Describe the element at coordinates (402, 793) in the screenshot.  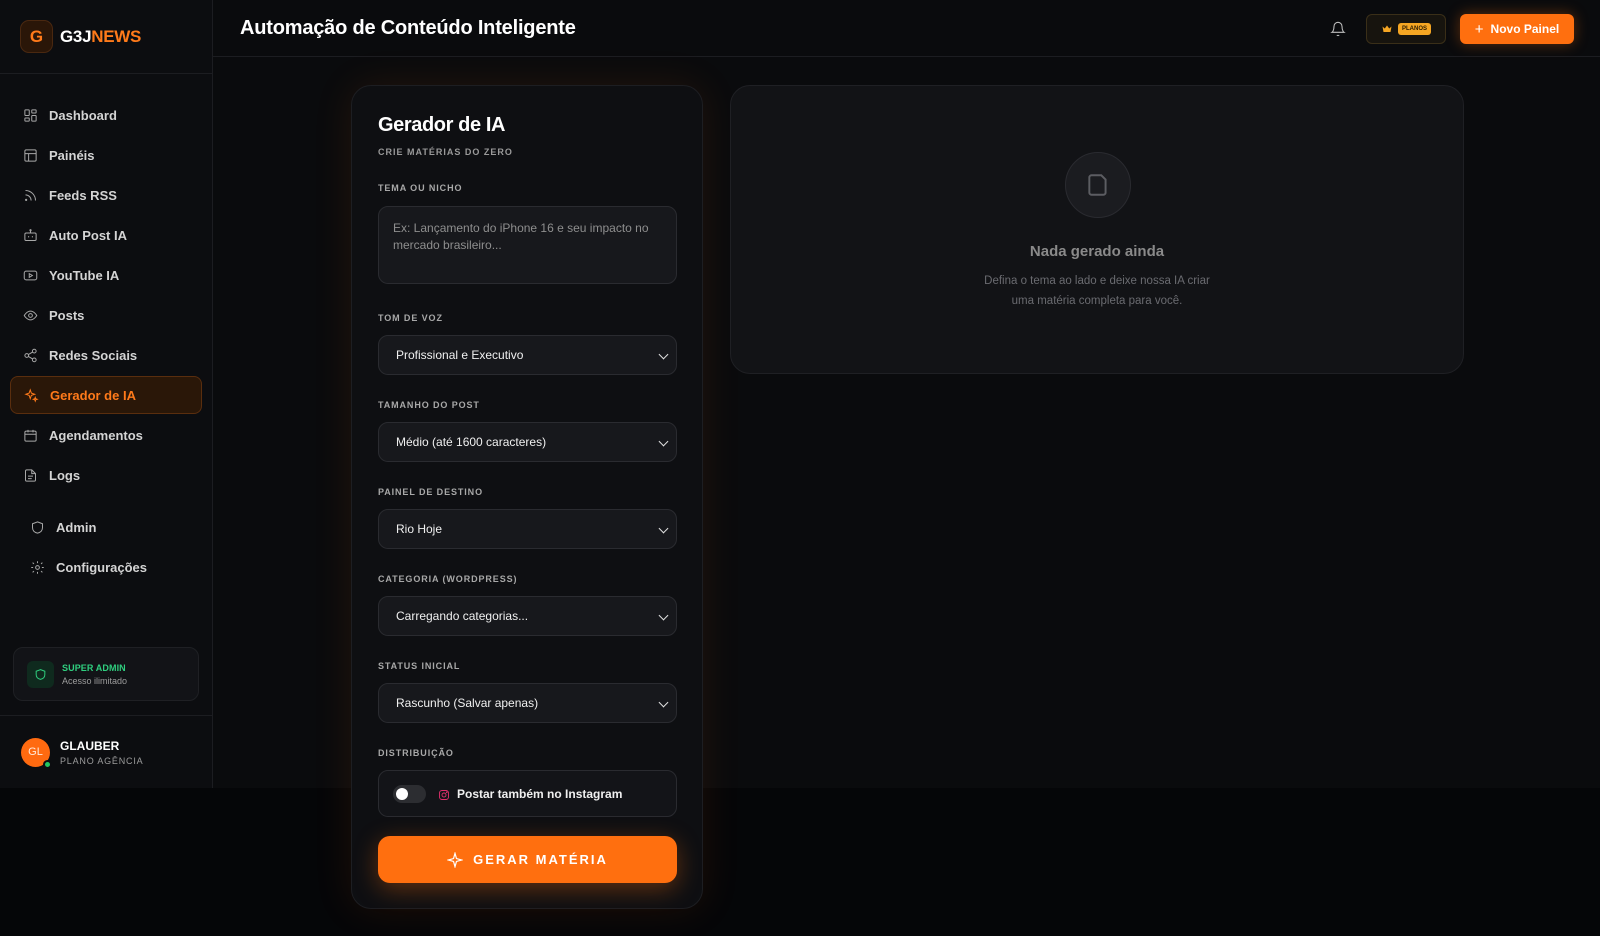
I see `toggle-knob` at that location.